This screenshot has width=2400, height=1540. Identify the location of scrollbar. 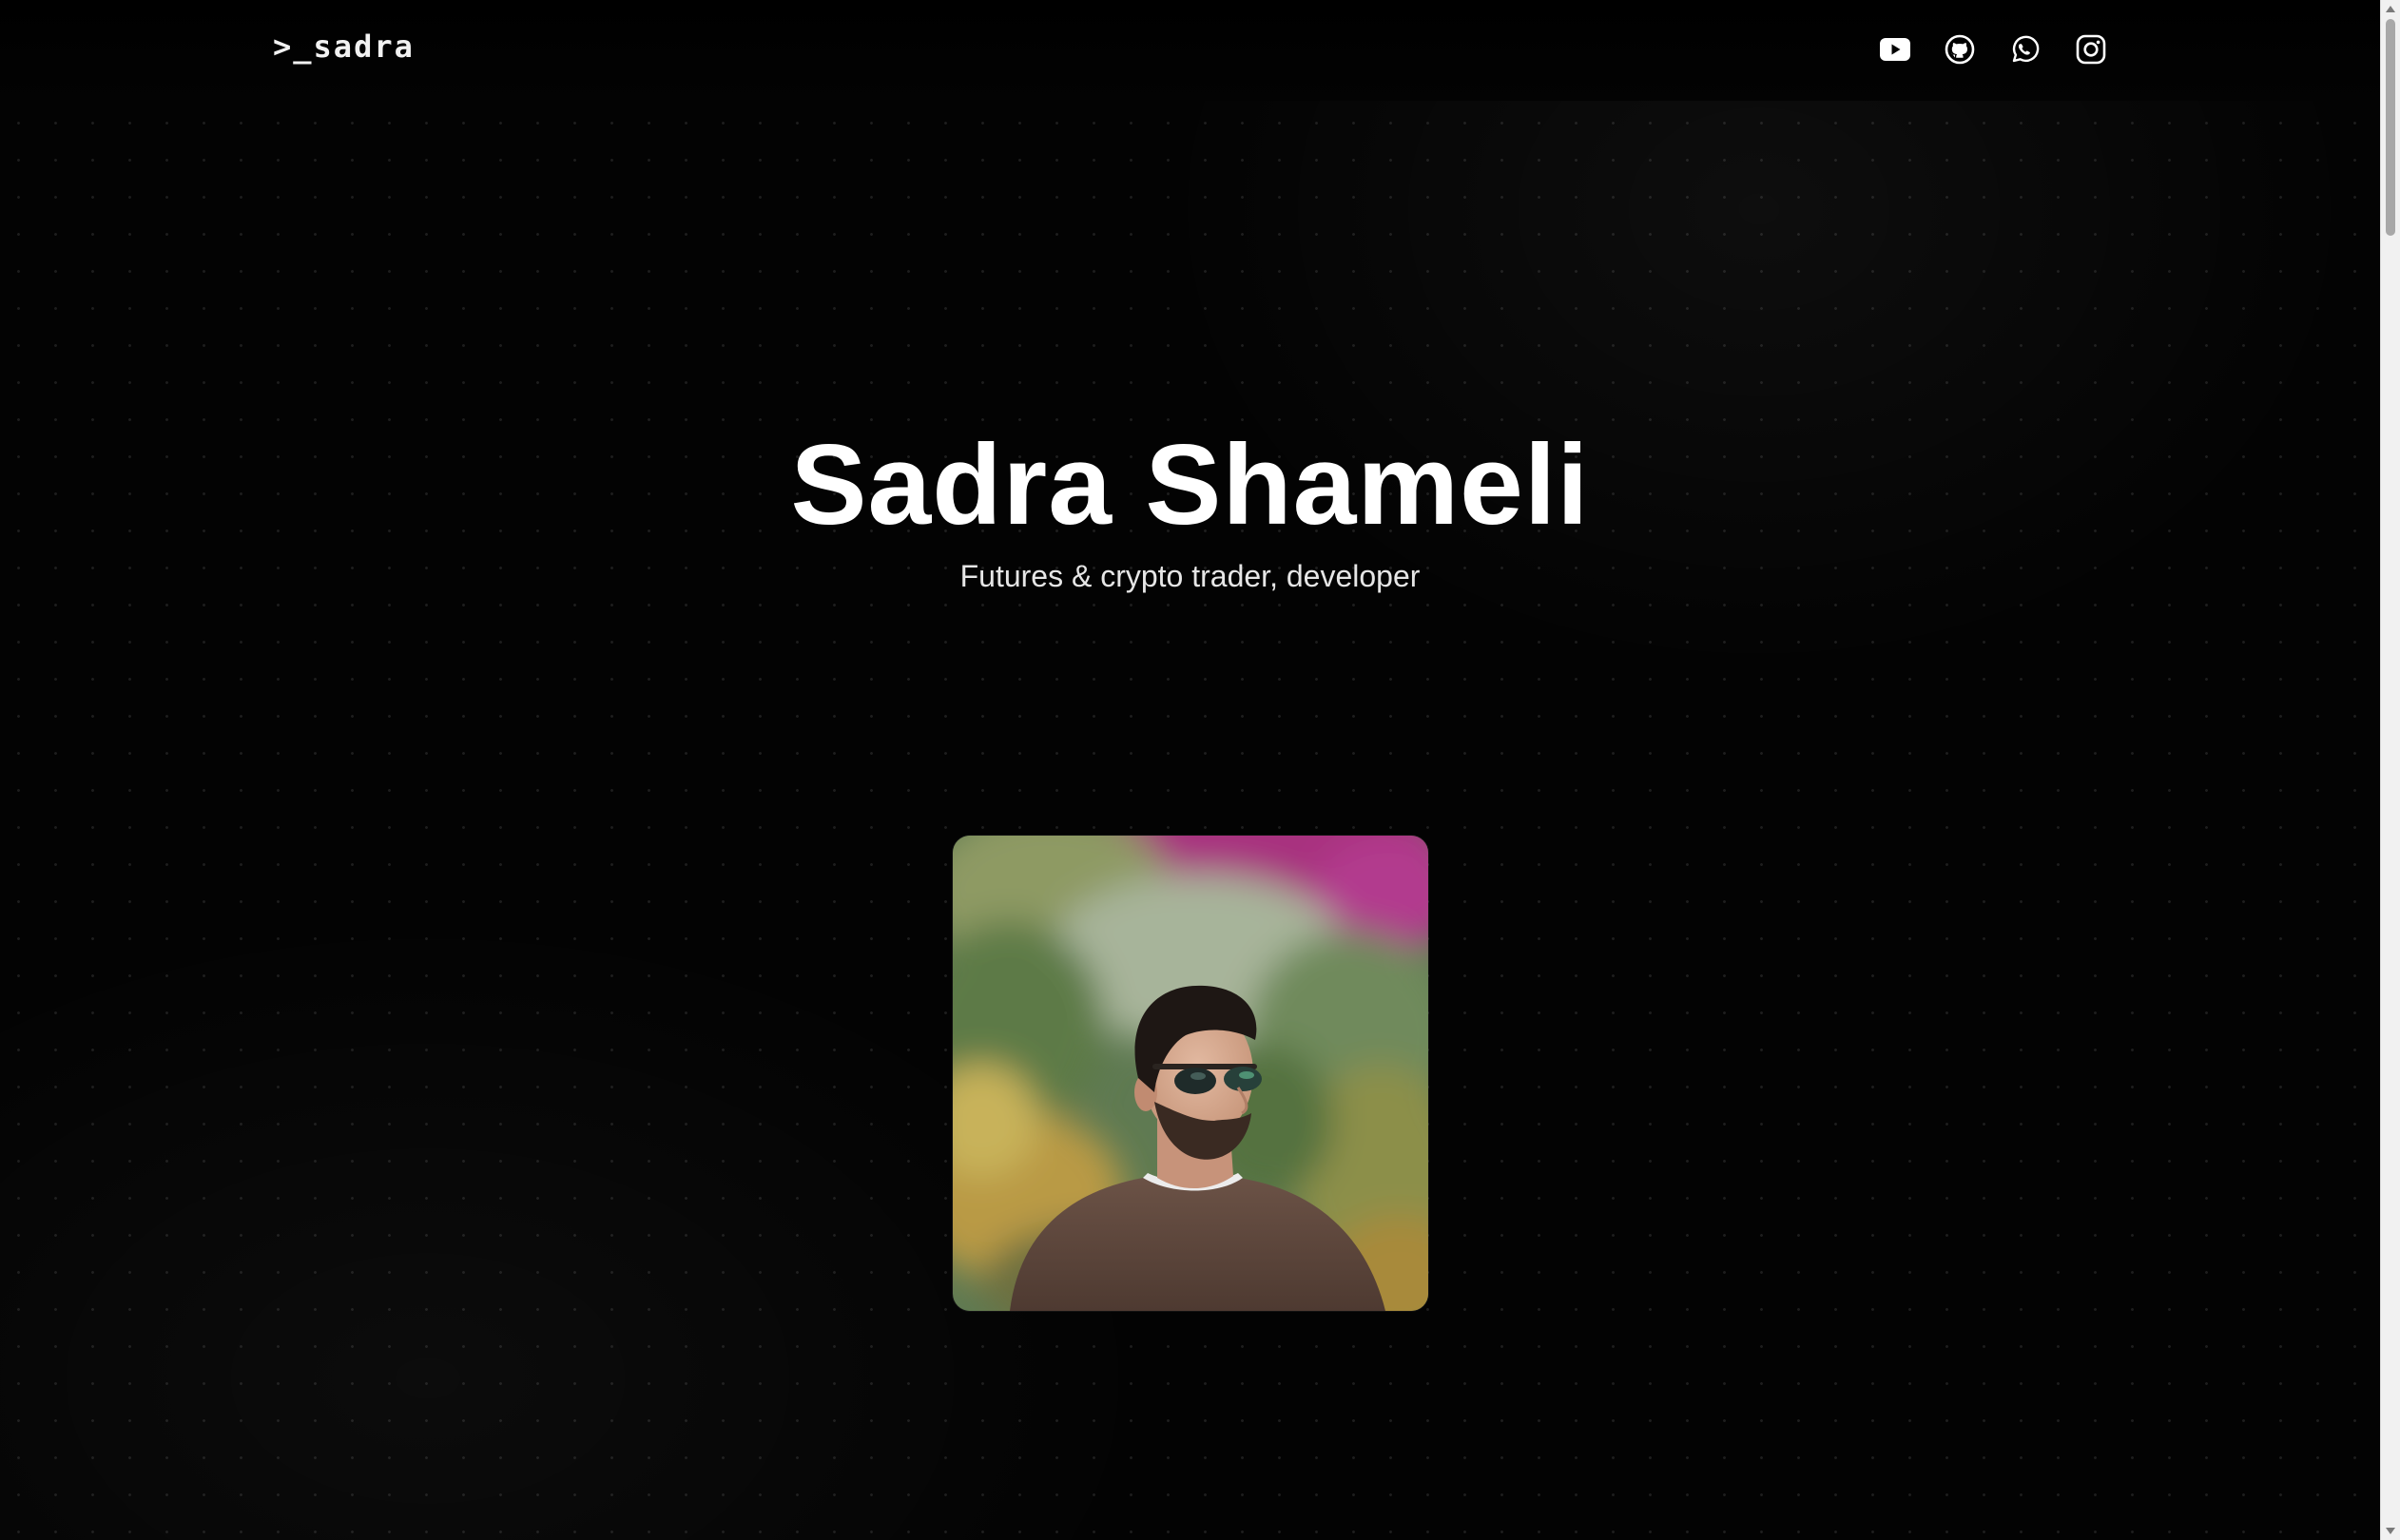
(2390, 770).